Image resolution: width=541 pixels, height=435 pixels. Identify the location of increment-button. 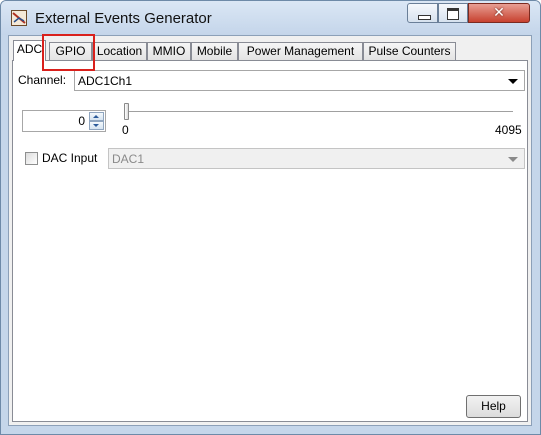
(96, 116).